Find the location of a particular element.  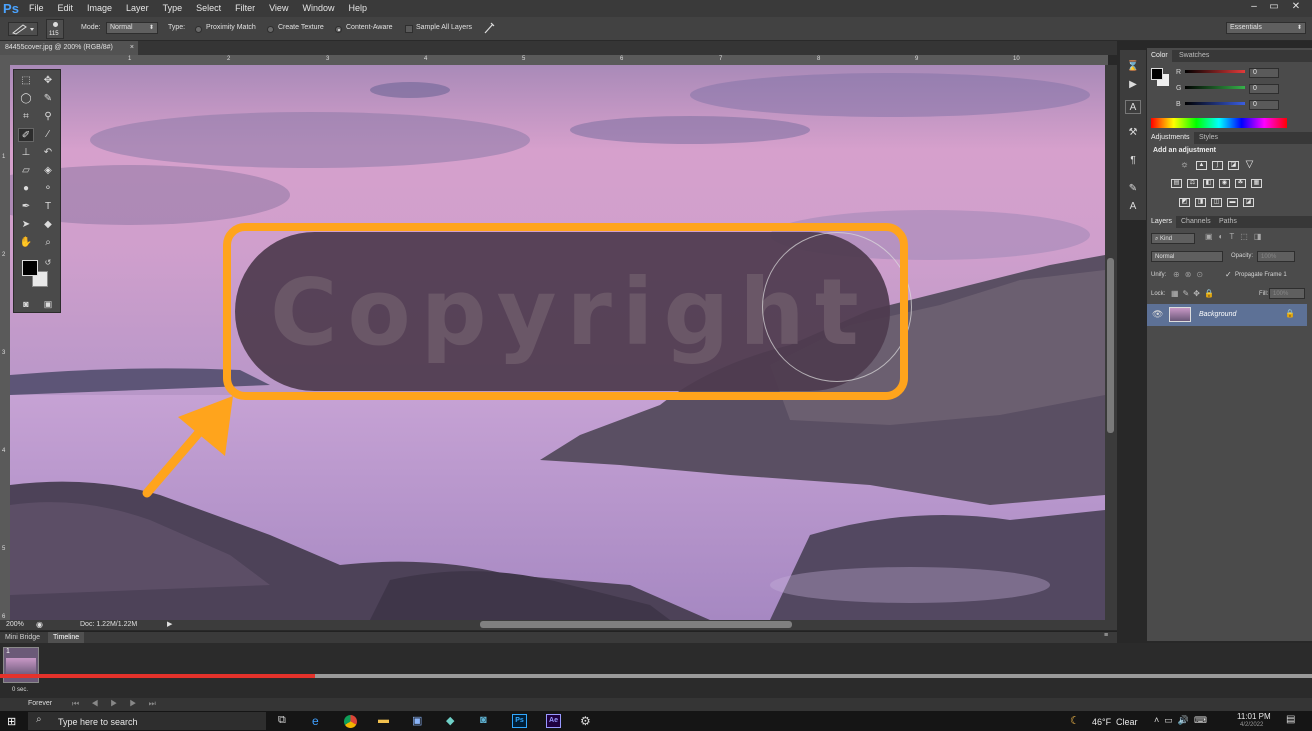

playback-controls-icon: ⏮◀▶▶⏭ is located at coordinates (120, 704).